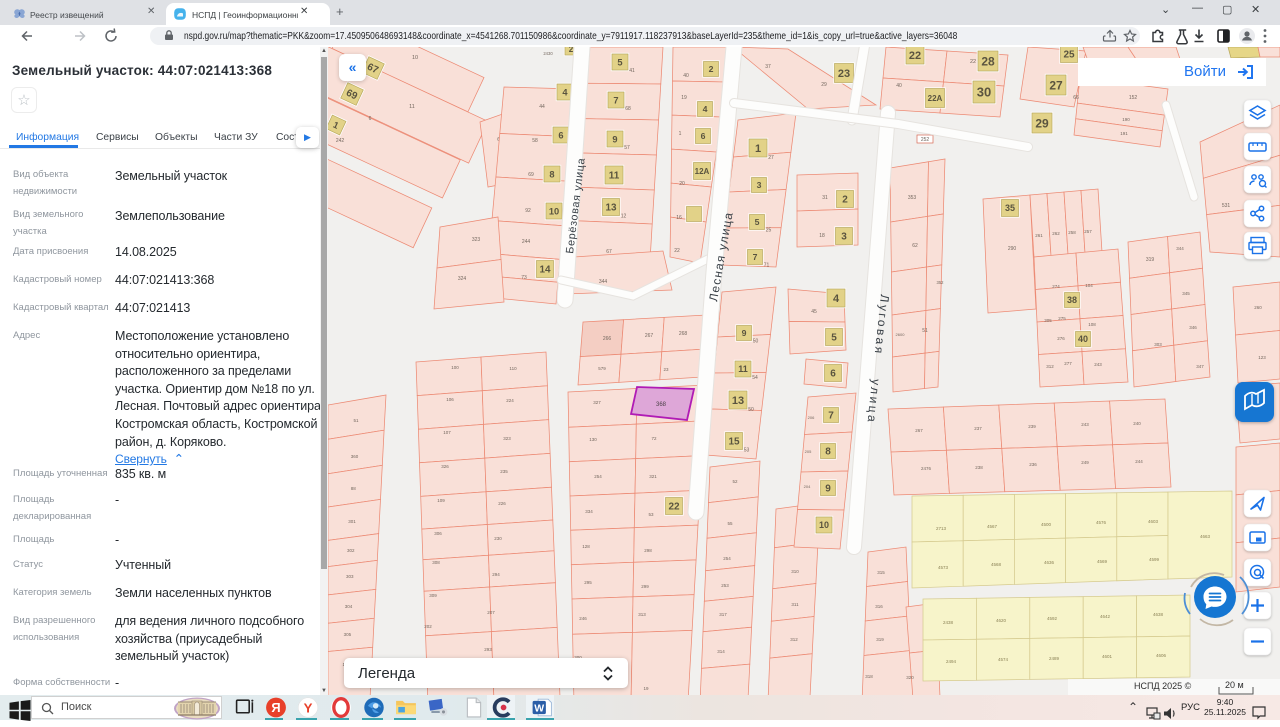  What do you see at coordinates (881, 572) in the screenshot?
I see `svg-text: 315` at bounding box center [881, 572].